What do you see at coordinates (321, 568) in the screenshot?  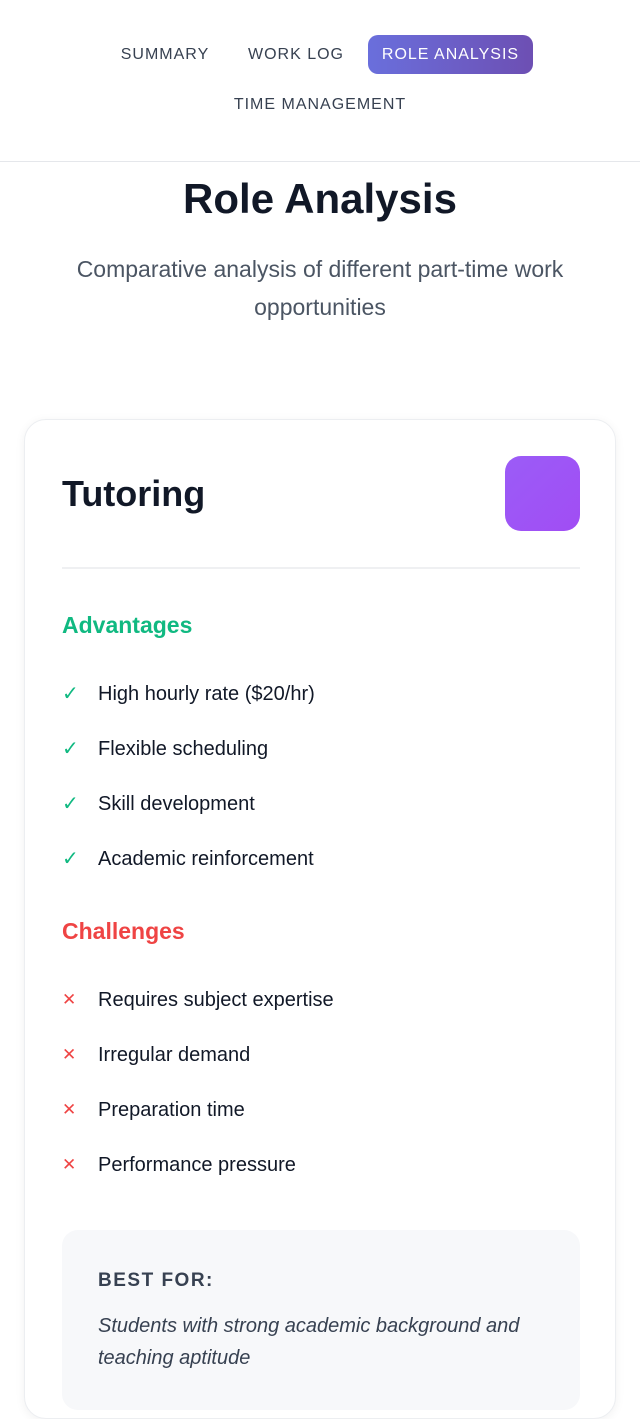 I see `divider` at bounding box center [321, 568].